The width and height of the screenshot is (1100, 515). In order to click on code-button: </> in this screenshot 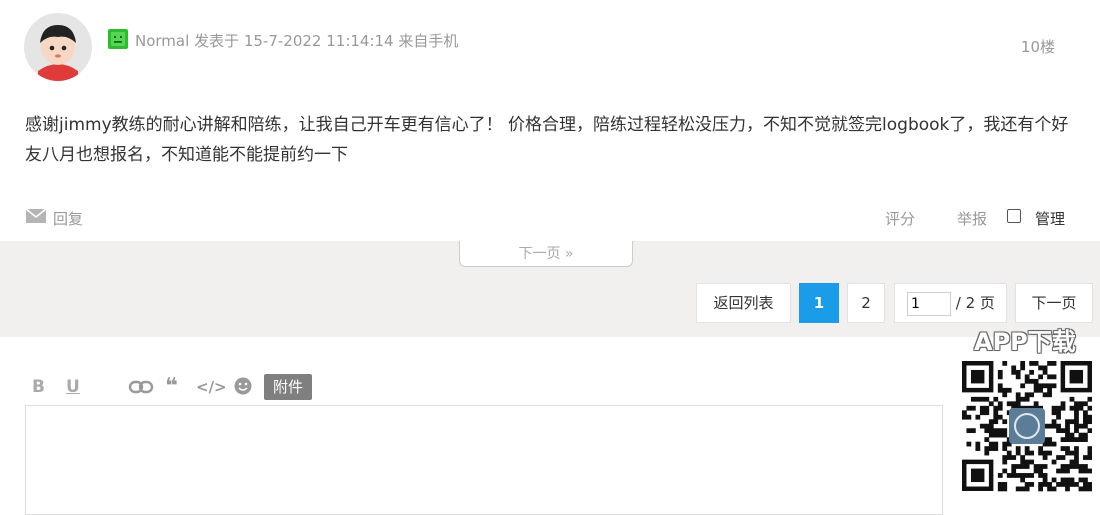, I will do `click(211, 387)`.